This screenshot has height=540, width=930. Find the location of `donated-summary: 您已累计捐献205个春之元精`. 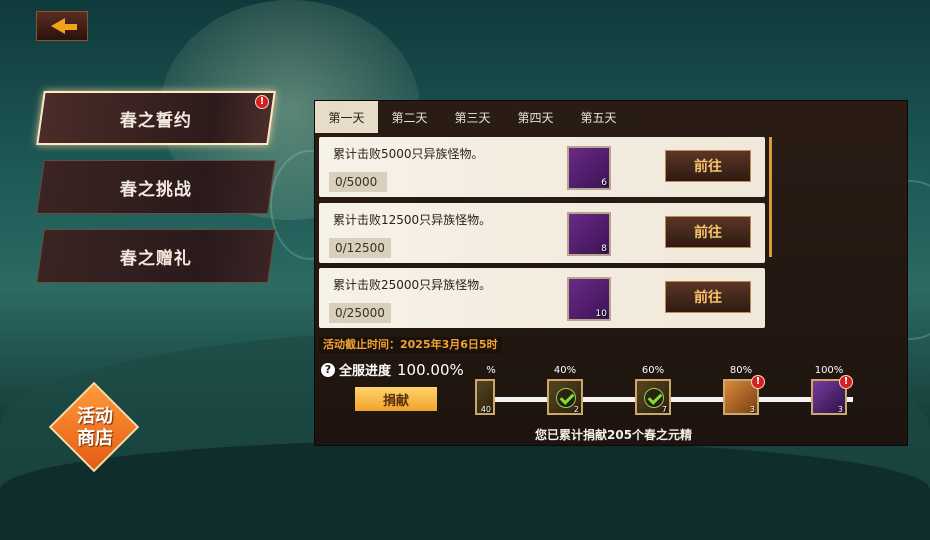

donated-summary: 您已累计捐献205个春之元精 is located at coordinates (614, 435).